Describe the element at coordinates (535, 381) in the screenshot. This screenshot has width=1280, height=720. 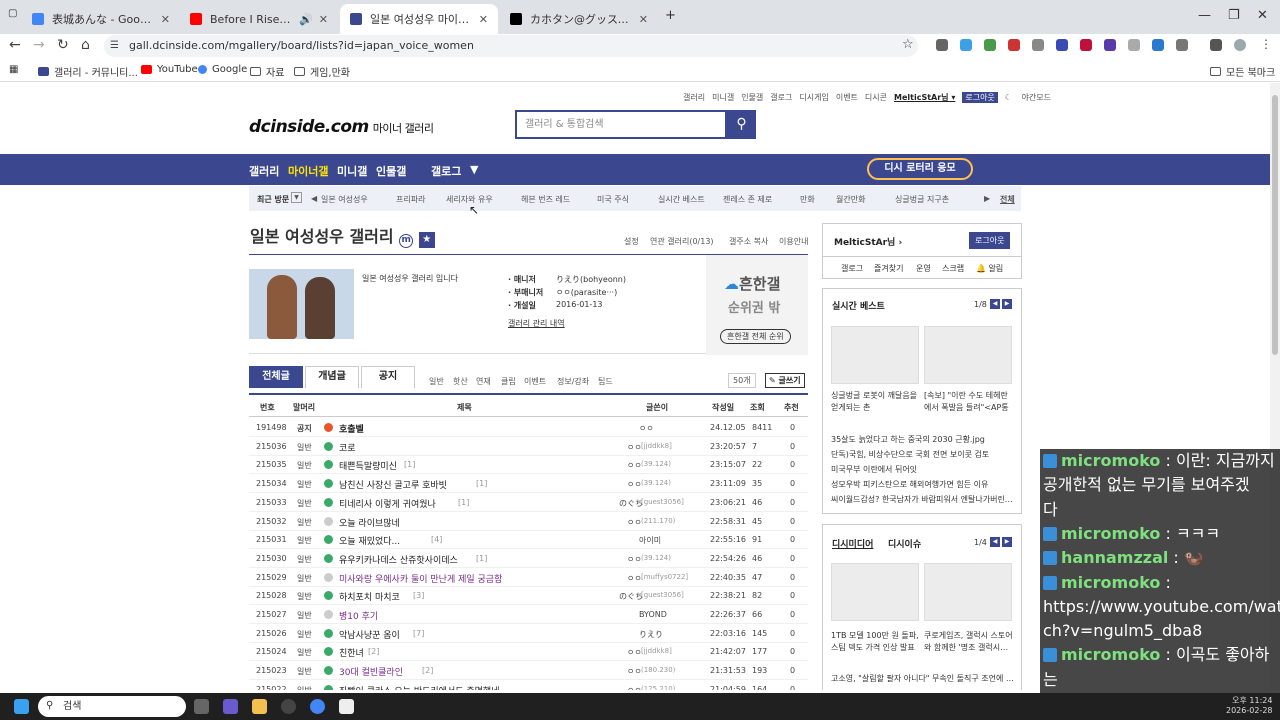
I see `subtab: 이벤트` at that location.